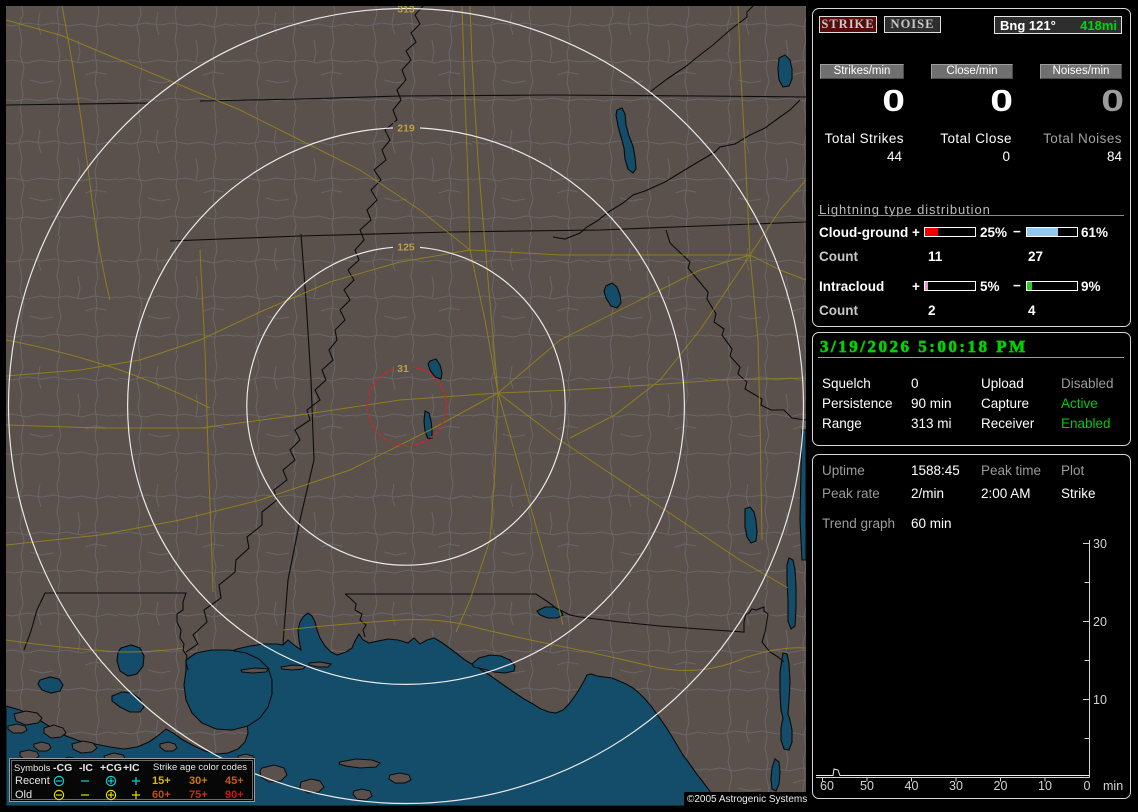 The width and height of the screenshot is (1138, 812). I want to click on svg-text: 50, so click(867, 786).